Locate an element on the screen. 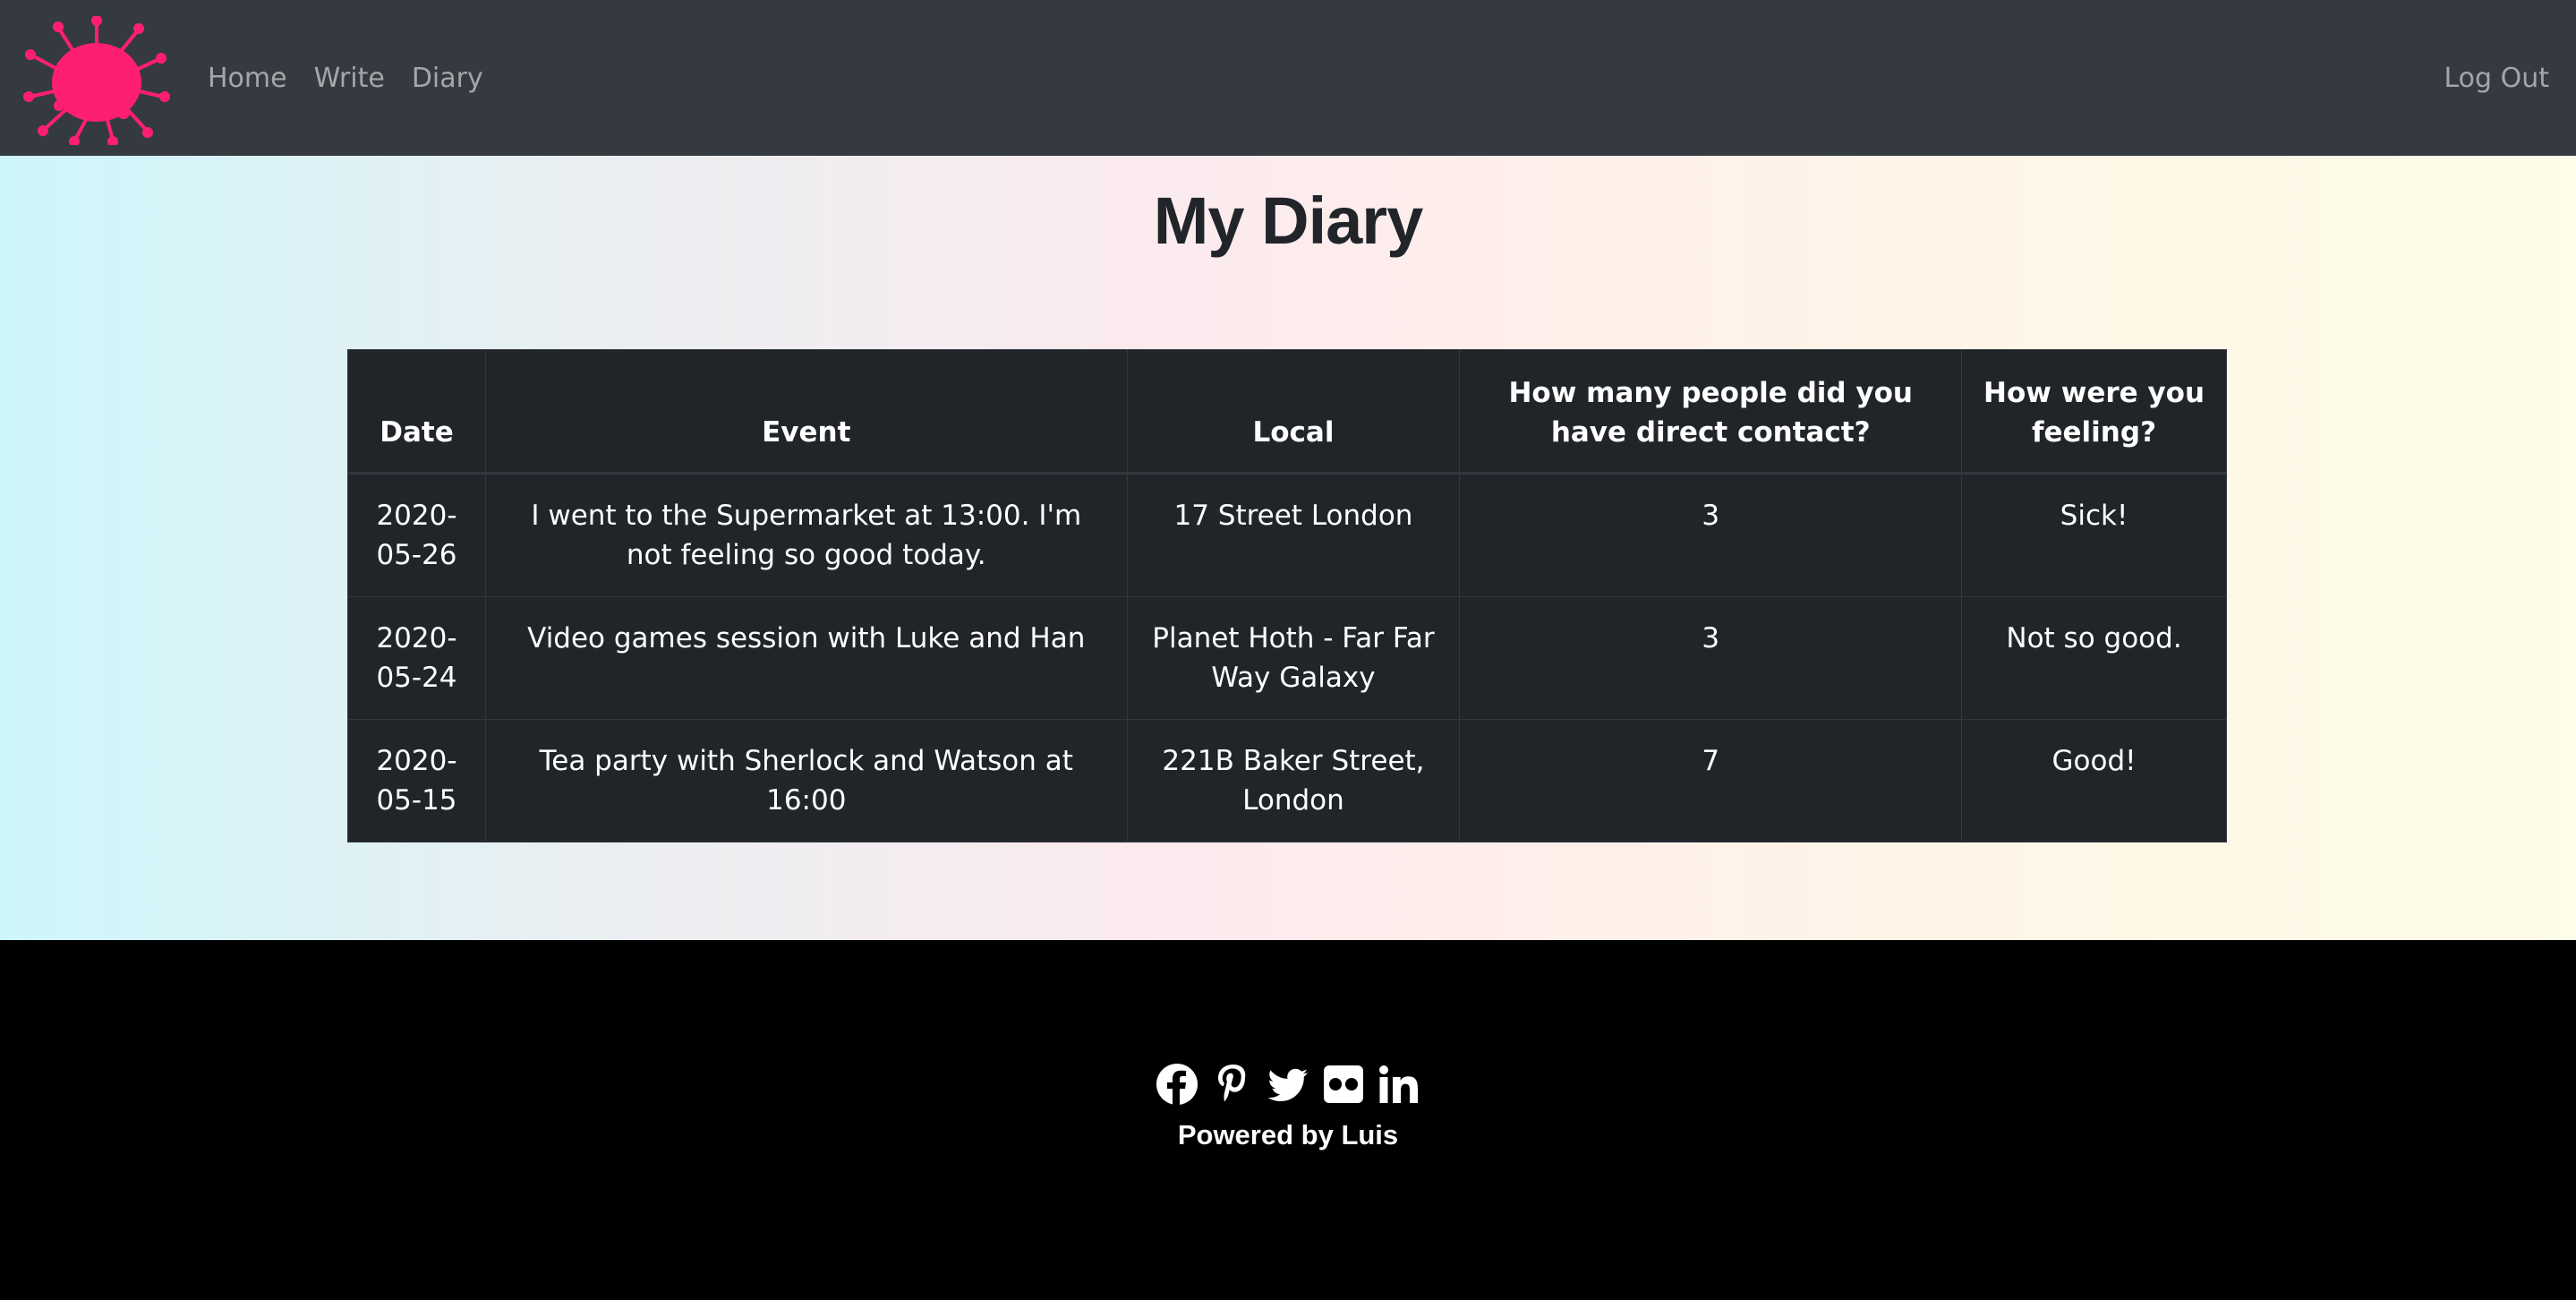  twitter-icon is located at coordinates (1288, 1085).